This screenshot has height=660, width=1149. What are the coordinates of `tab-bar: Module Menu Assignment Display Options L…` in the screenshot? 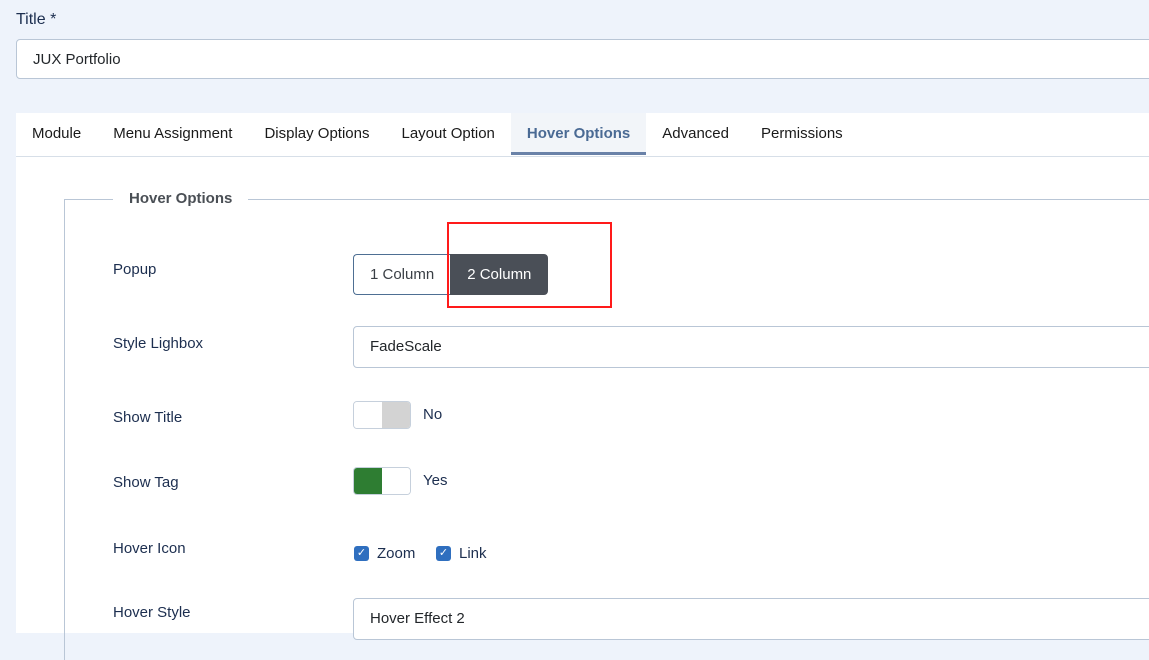 It's located at (582, 135).